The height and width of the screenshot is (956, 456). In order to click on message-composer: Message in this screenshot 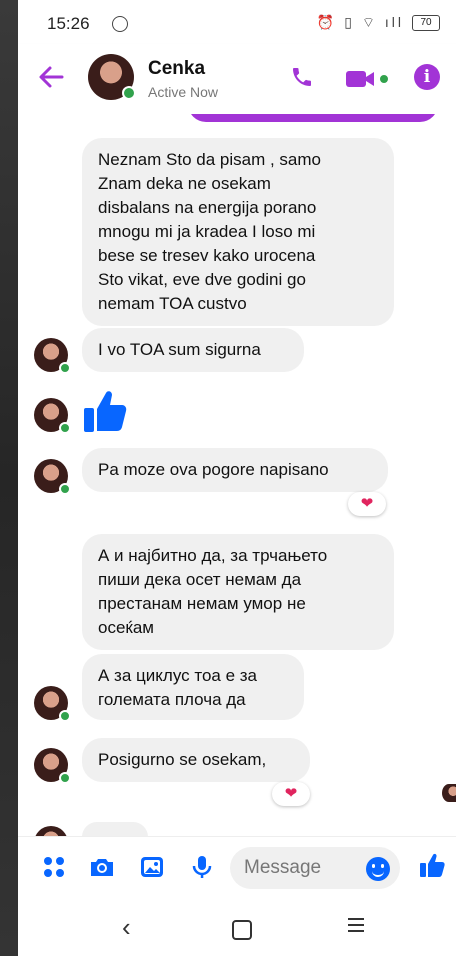, I will do `click(237, 867)`.